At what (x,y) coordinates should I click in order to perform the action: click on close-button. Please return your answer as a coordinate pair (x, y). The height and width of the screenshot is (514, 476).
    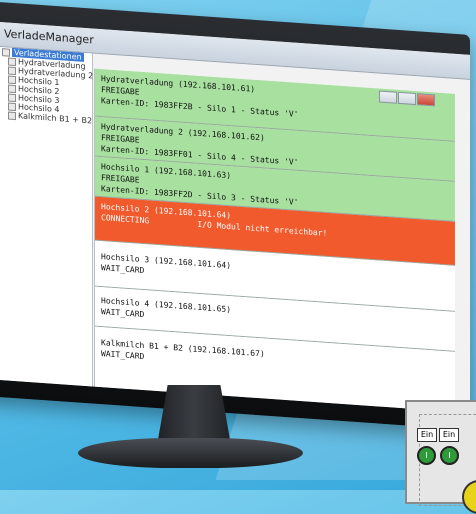
    Looking at the image, I should click on (426, 100).